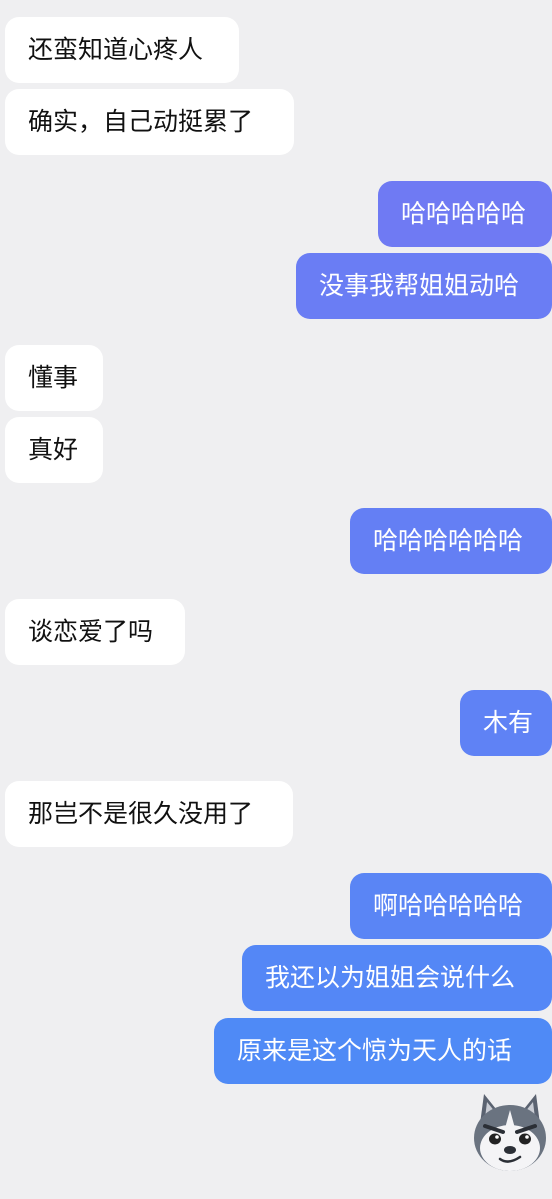 The height and width of the screenshot is (1199, 552). Describe the element at coordinates (424, 286) in the screenshot. I see `message-bubble-outgoing: 没事我帮姐姐动哈` at that location.